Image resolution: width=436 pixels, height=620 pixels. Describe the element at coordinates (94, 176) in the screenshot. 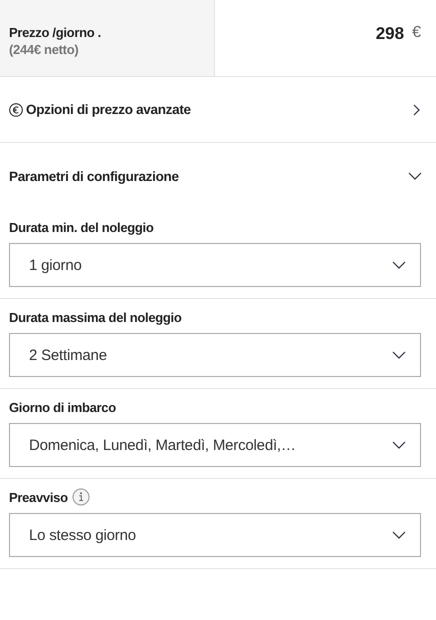

I see `configuration-title: Parametri di configurazione` at that location.